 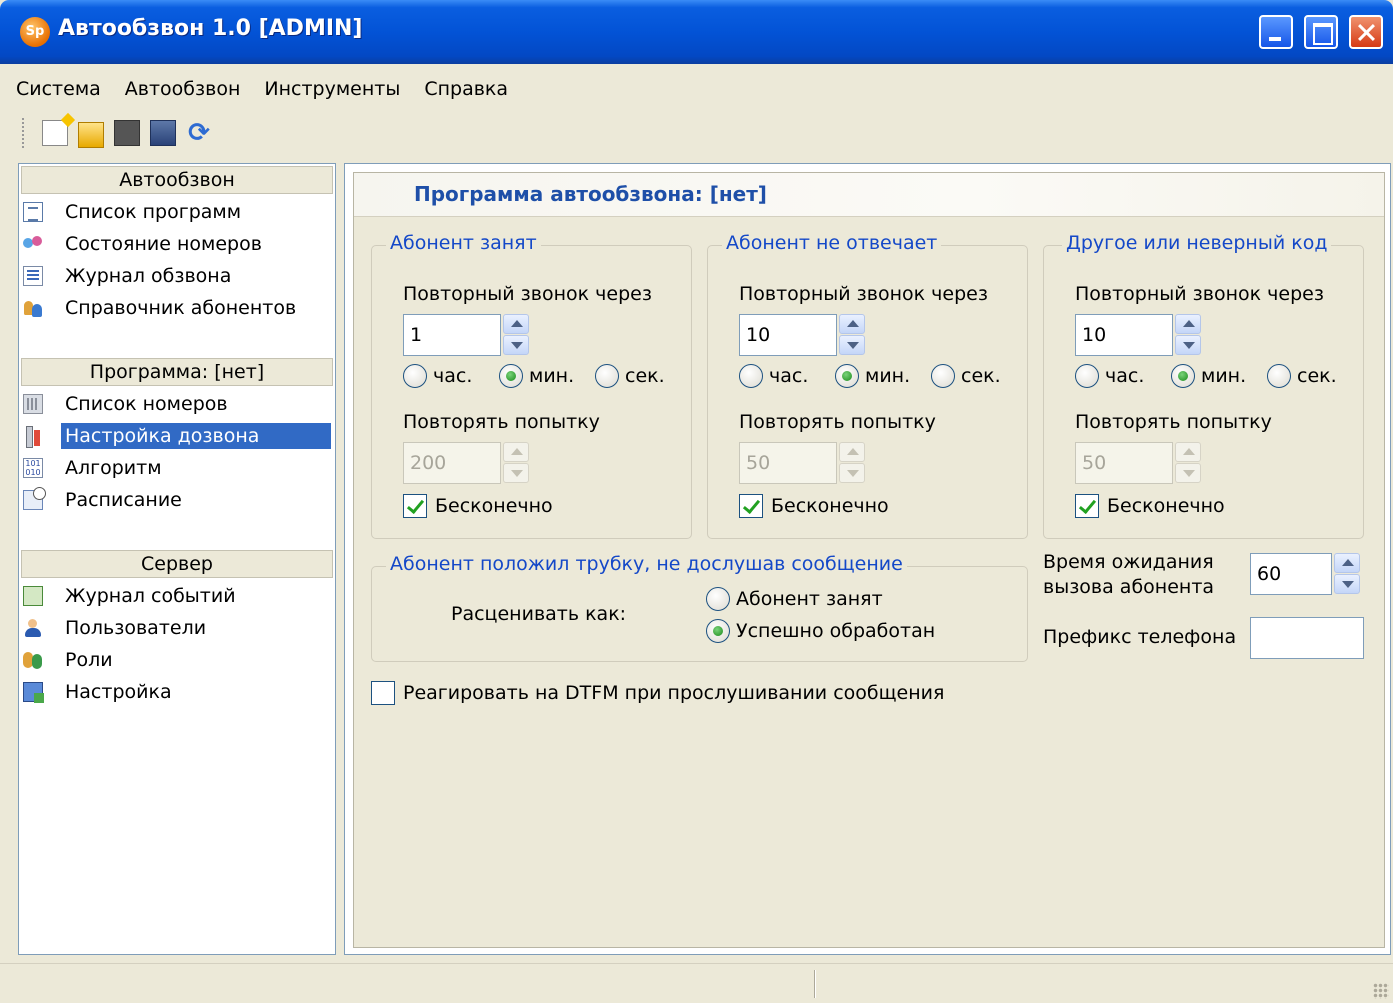 What do you see at coordinates (178, 211) in the screenshot?
I see `nav-item-program-list: Список программ` at bounding box center [178, 211].